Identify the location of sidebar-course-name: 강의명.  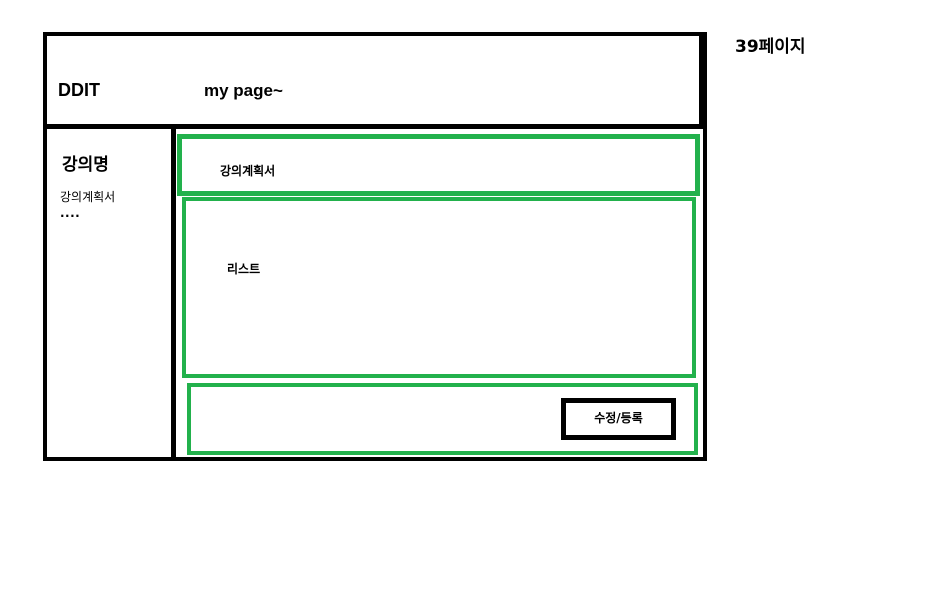
(85, 165).